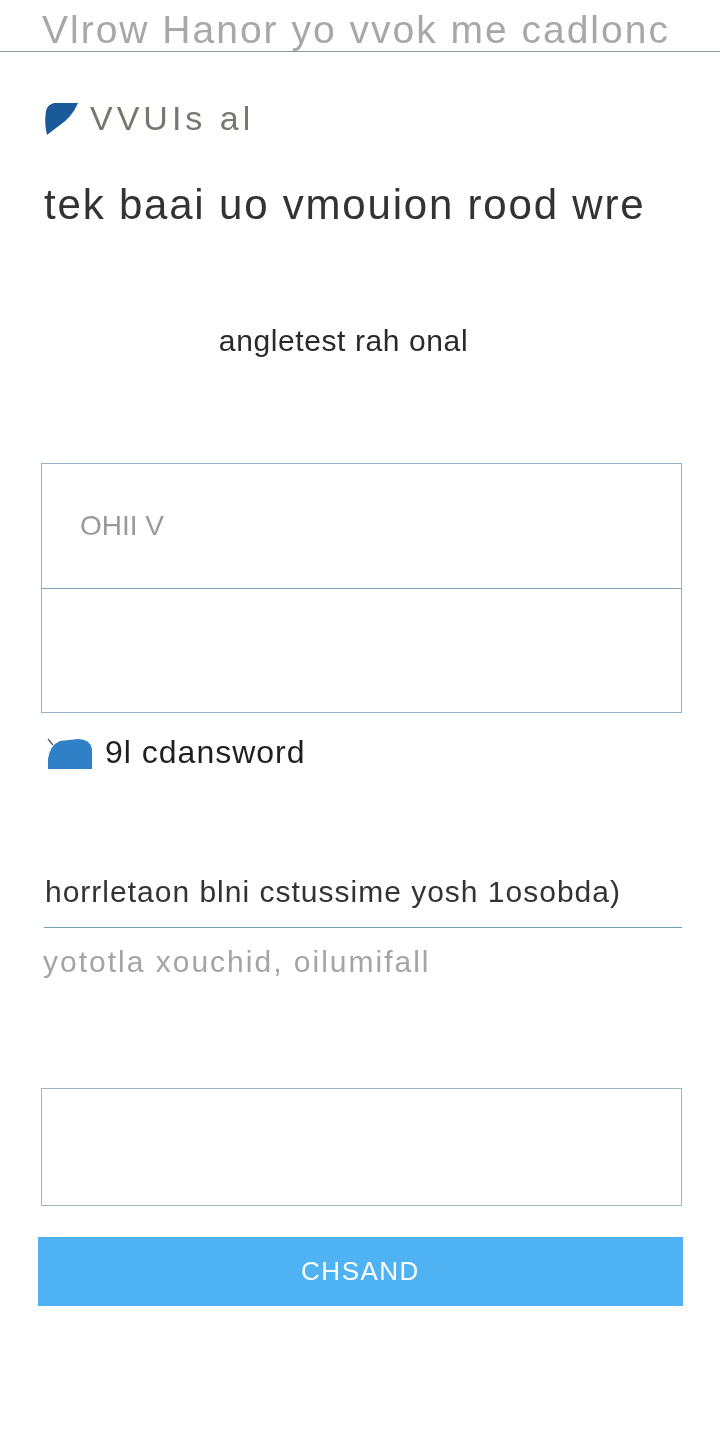 This screenshot has width=720, height=1440. I want to click on brand-name: VVUIs al, so click(172, 118).